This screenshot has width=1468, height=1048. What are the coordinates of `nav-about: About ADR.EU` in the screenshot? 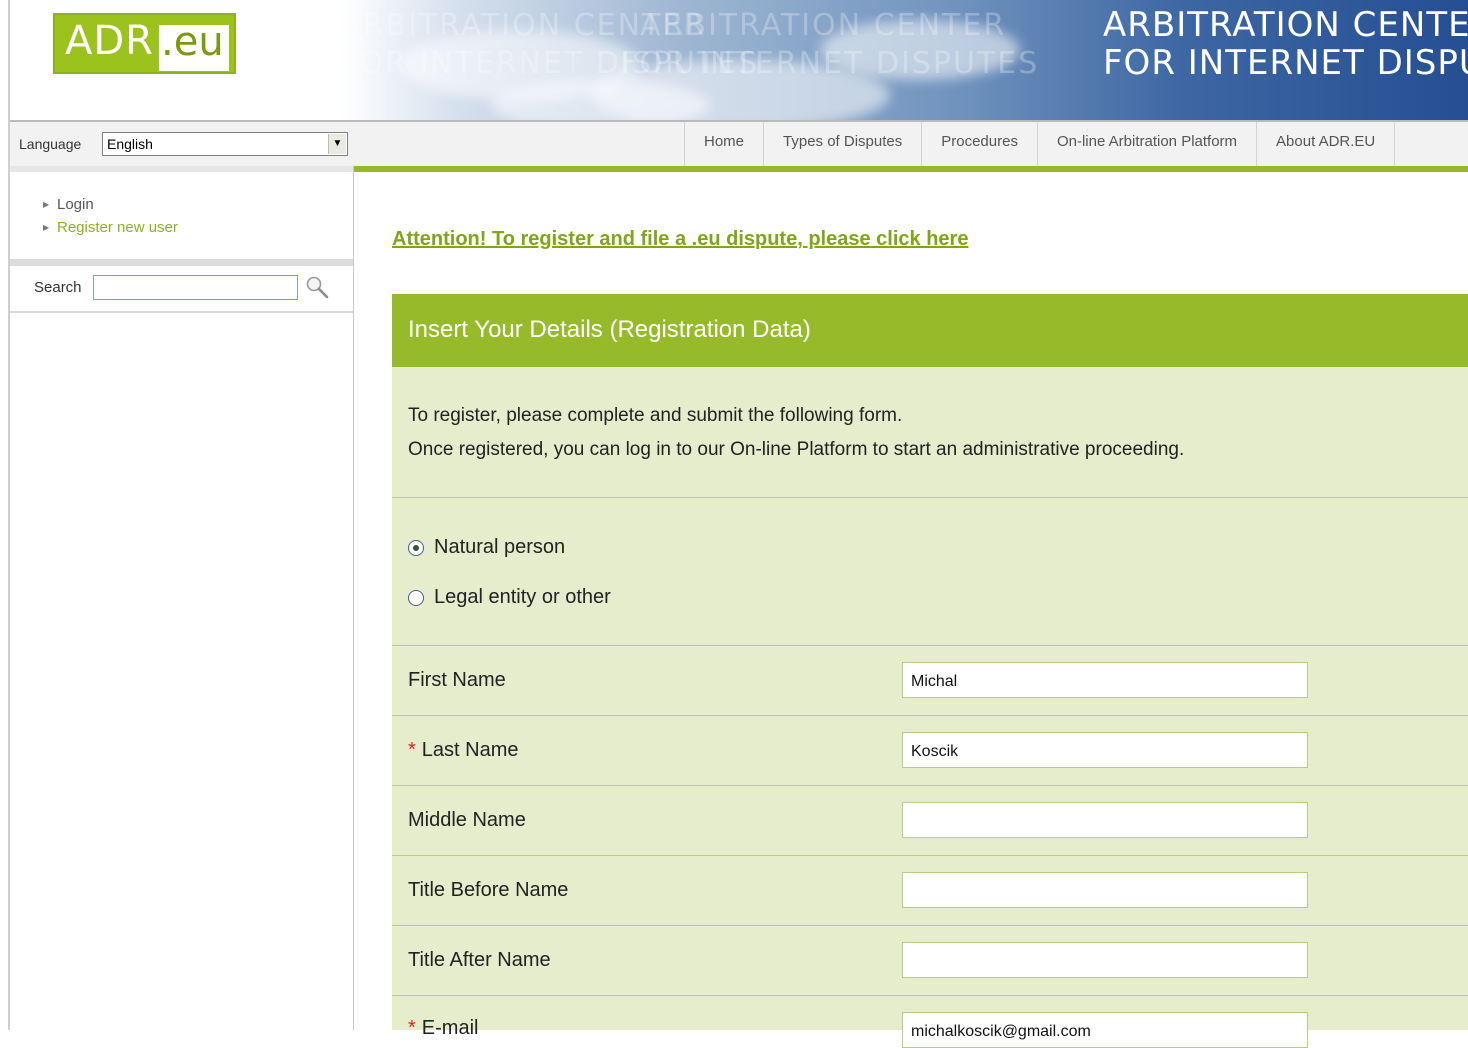 It's located at (1326, 144).